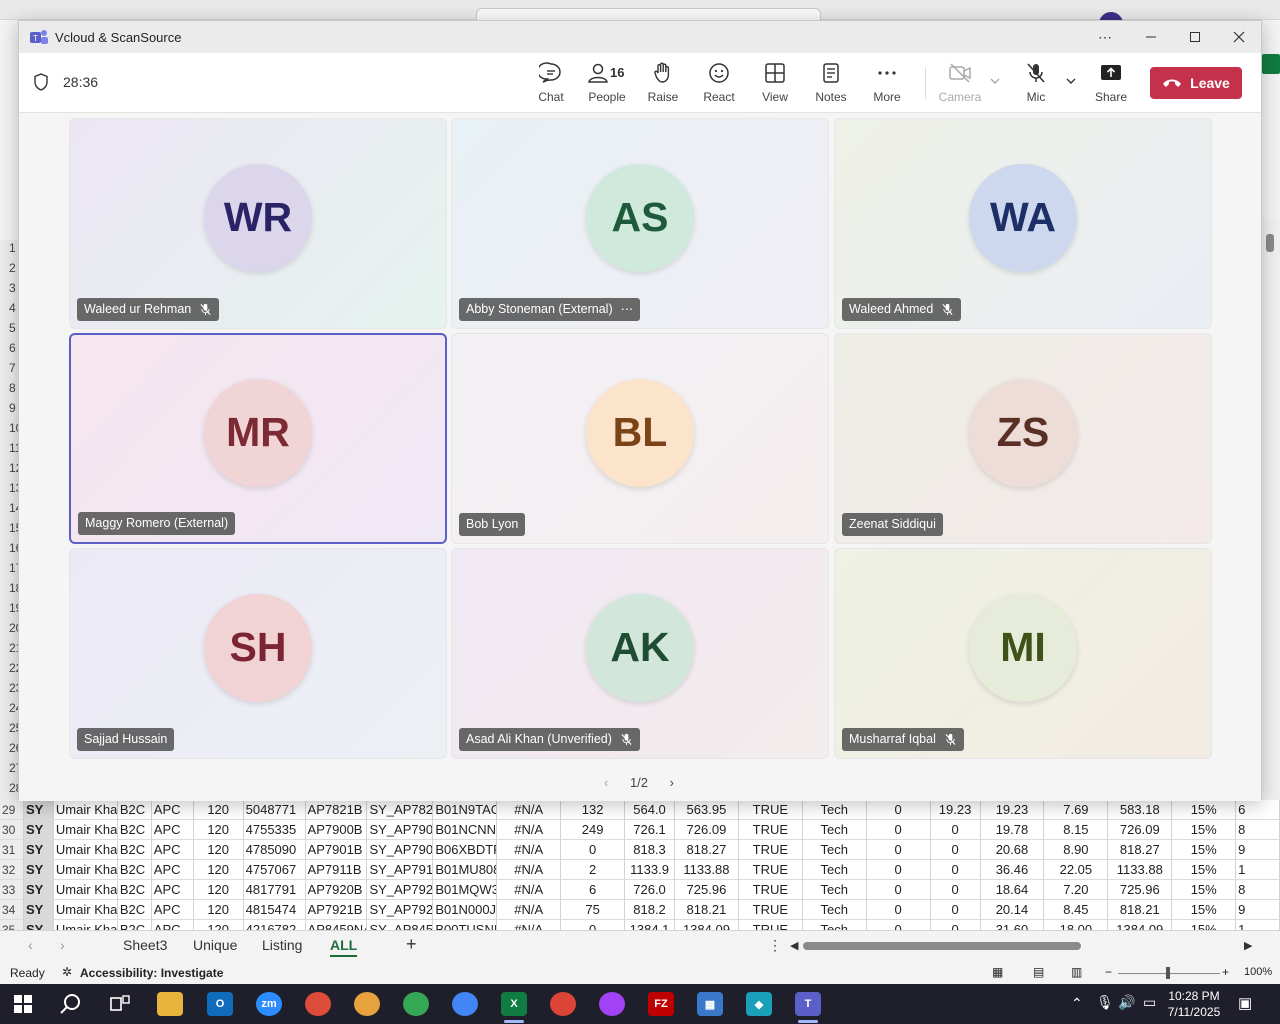  What do you see at coordinates (1076, 910) in the screenshot?
I see `table-cell: 8.45` at bounding box center [1076, 910].